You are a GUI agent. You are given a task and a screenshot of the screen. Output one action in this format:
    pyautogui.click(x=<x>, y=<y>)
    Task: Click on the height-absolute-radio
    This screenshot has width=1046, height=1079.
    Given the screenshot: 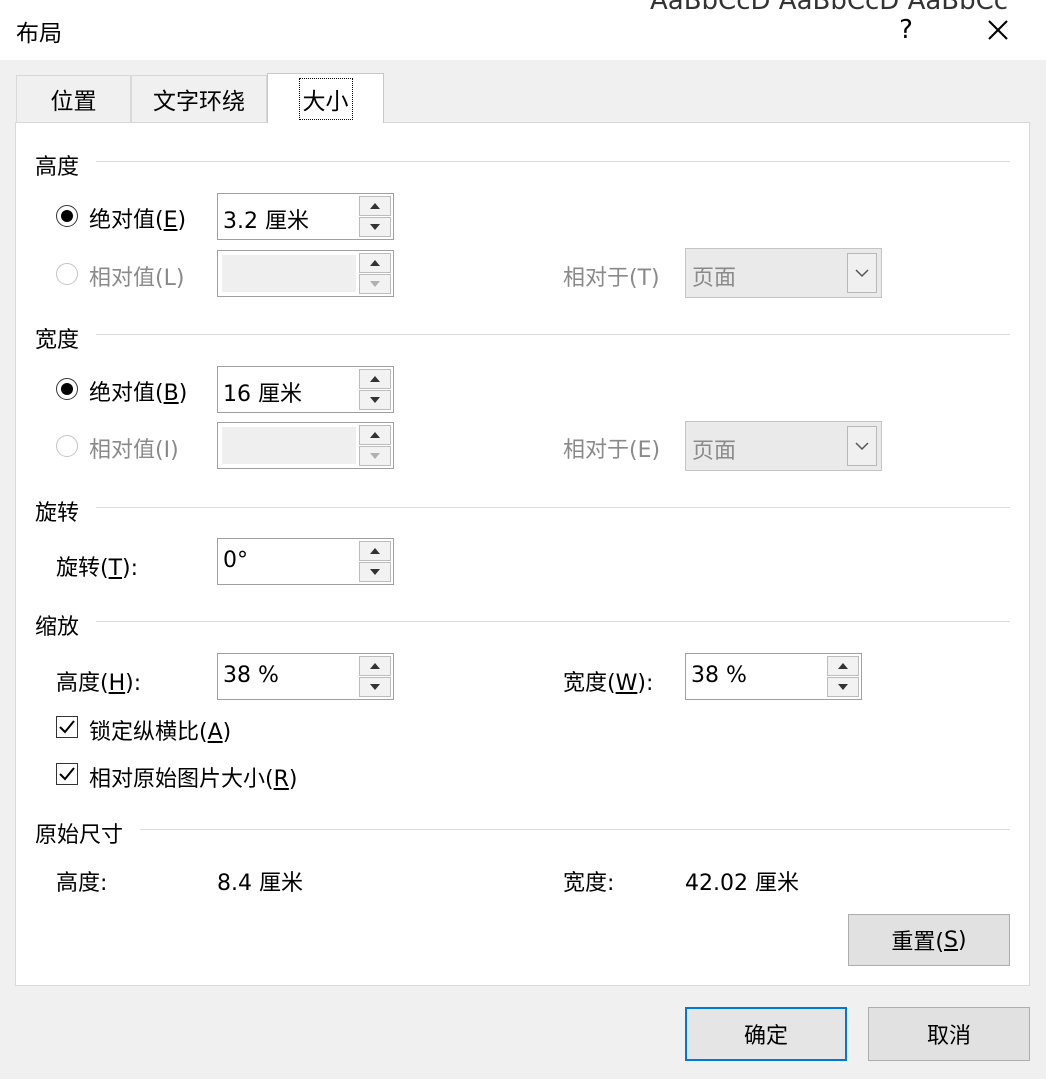 What is the action you would take?
    pyautogui.click(x=67, y=216)
    